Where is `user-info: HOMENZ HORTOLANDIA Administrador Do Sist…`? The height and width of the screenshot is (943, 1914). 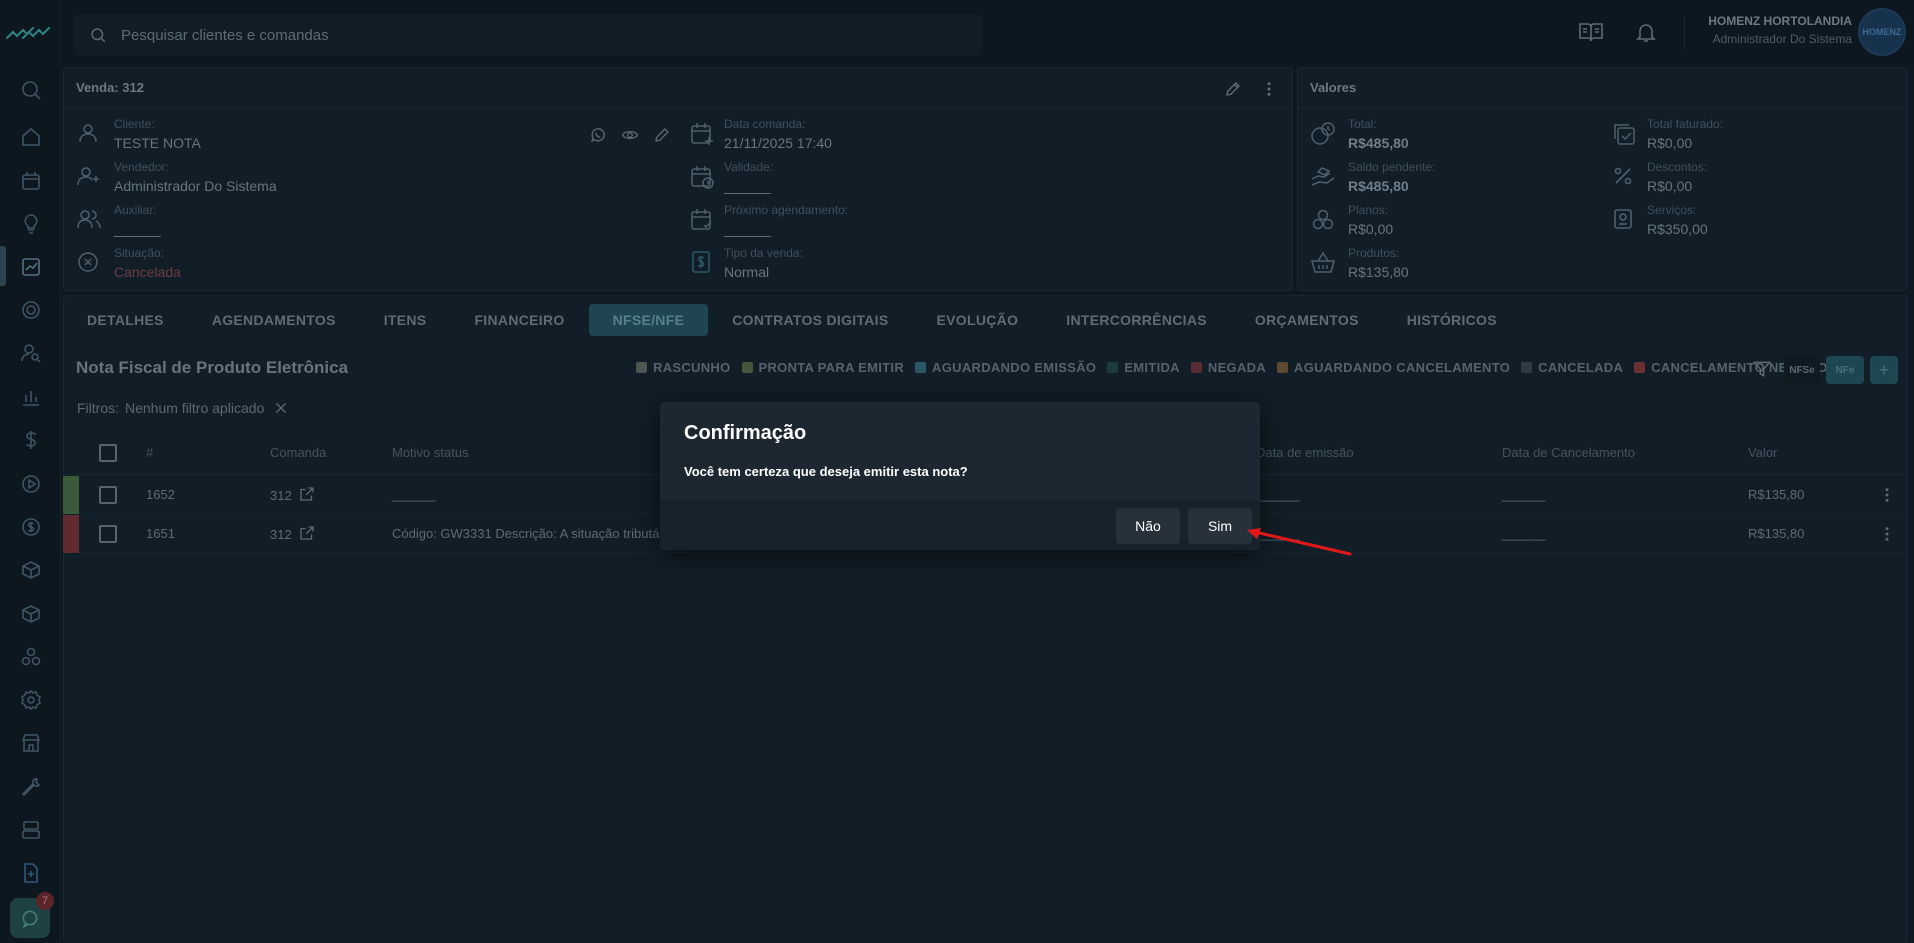
user-info: HOMENZ HORTOLANDIA Administrador Do Sist… is located at coordinates (1780, 30).